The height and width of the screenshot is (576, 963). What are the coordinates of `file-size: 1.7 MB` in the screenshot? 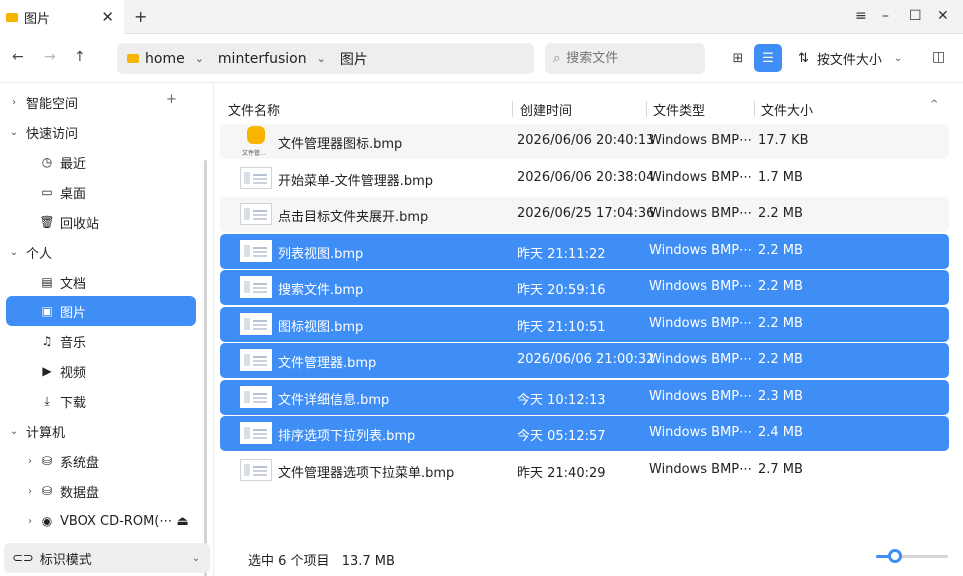 It's located at (780, 177).